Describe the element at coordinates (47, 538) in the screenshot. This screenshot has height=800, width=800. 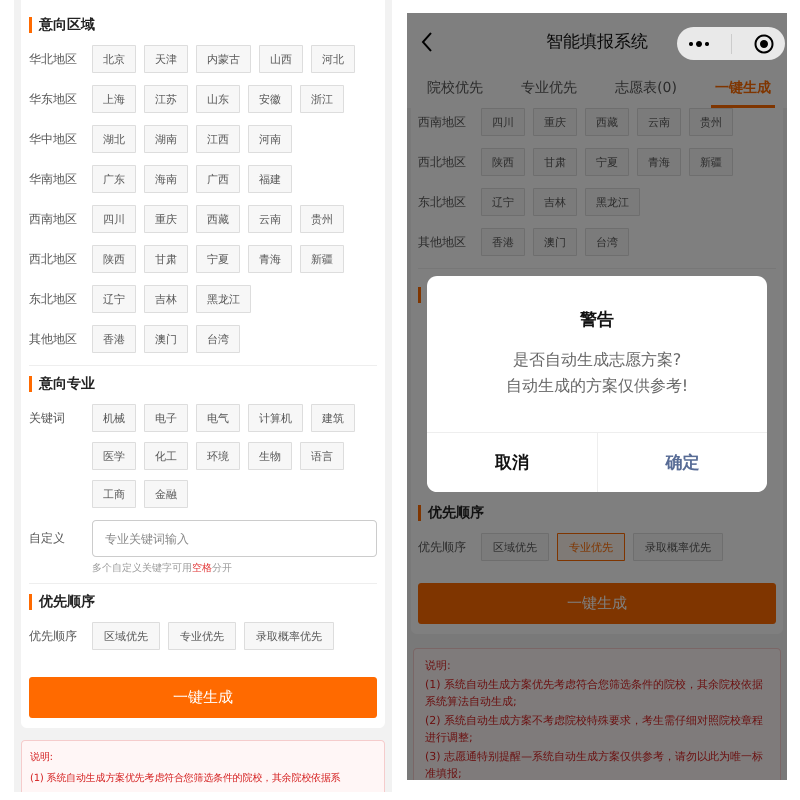
I see `field-label: 自定义` at that location.